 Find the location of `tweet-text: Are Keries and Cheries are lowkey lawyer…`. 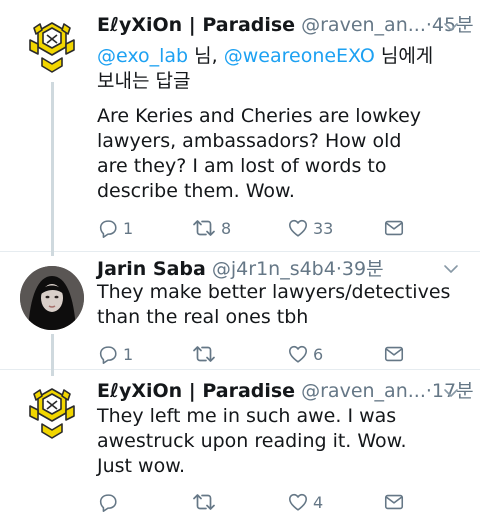

tweet-text: Are Keries and Cheries are lowkey lawyer… is located at coordinates (259, 153).